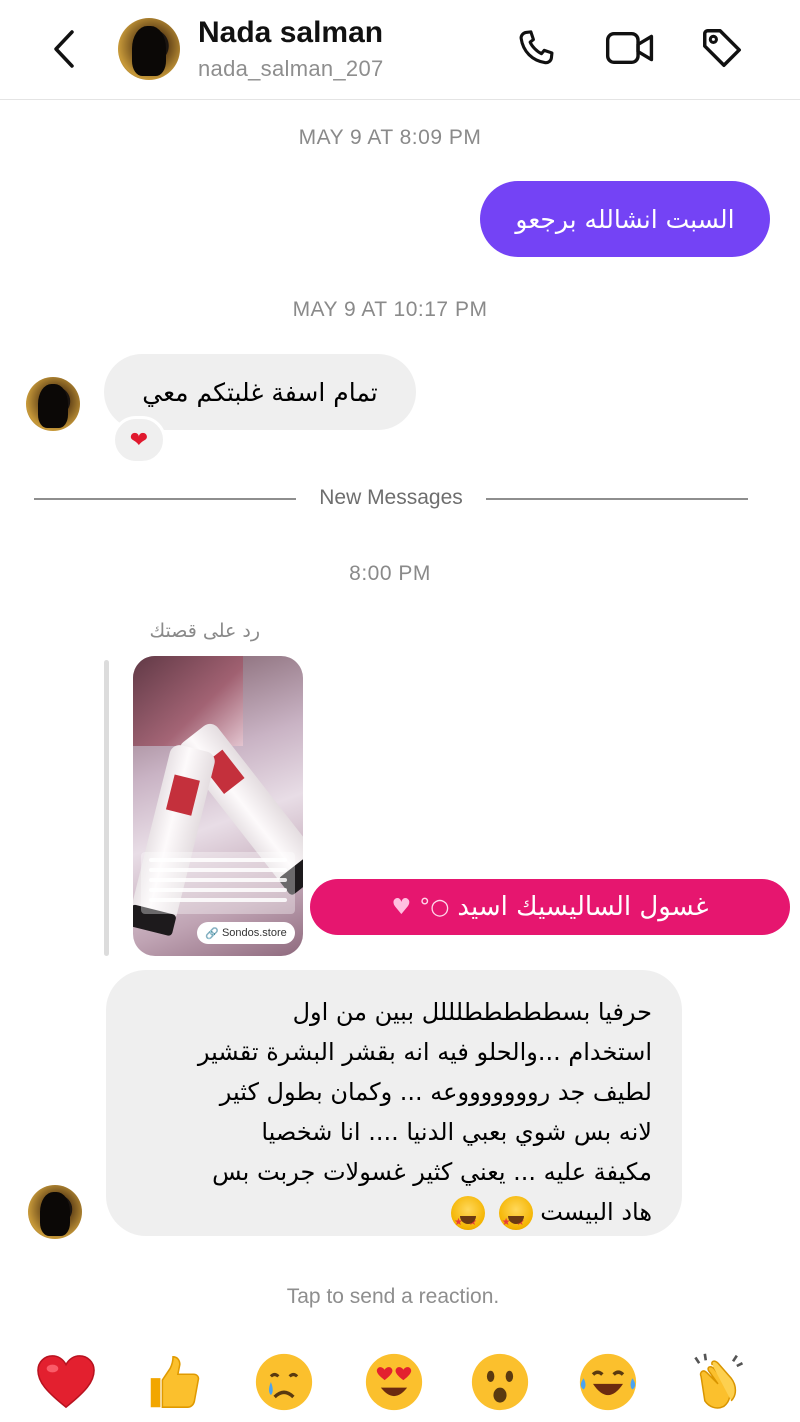  I want to click on thumbs-up-reaction-icon, so click(174, 1382).